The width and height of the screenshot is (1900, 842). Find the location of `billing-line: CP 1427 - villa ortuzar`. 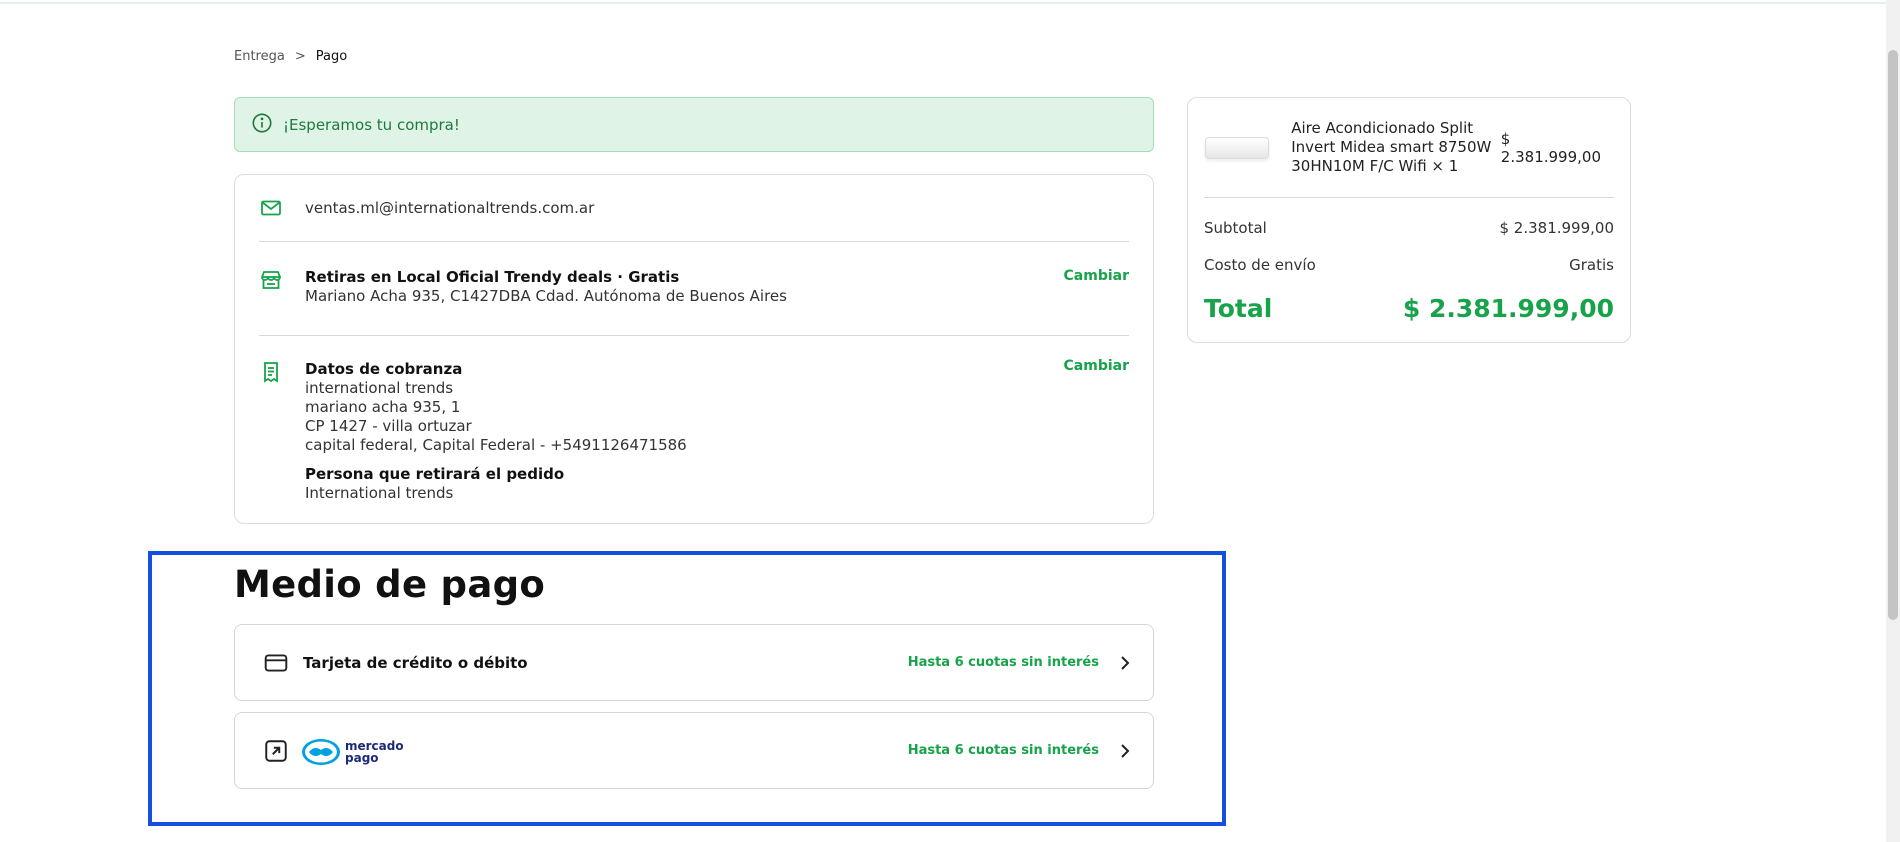

billing-line: CP 1427 - villa ortuzar is located at coordinates (388, 426).